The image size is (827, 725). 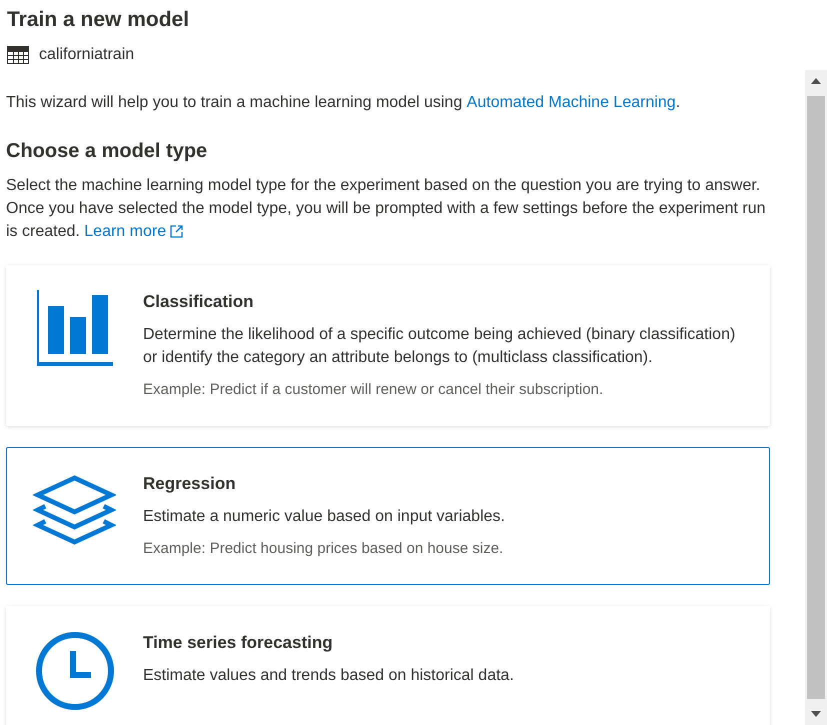 I want to click on section-description: Select the machine learning model type for the experiment based on the question you are trying to answer. Once you have selected the model type, you will be prompted with a few settings before the experiment run is created. Learn more, so click(x=388, y=208).